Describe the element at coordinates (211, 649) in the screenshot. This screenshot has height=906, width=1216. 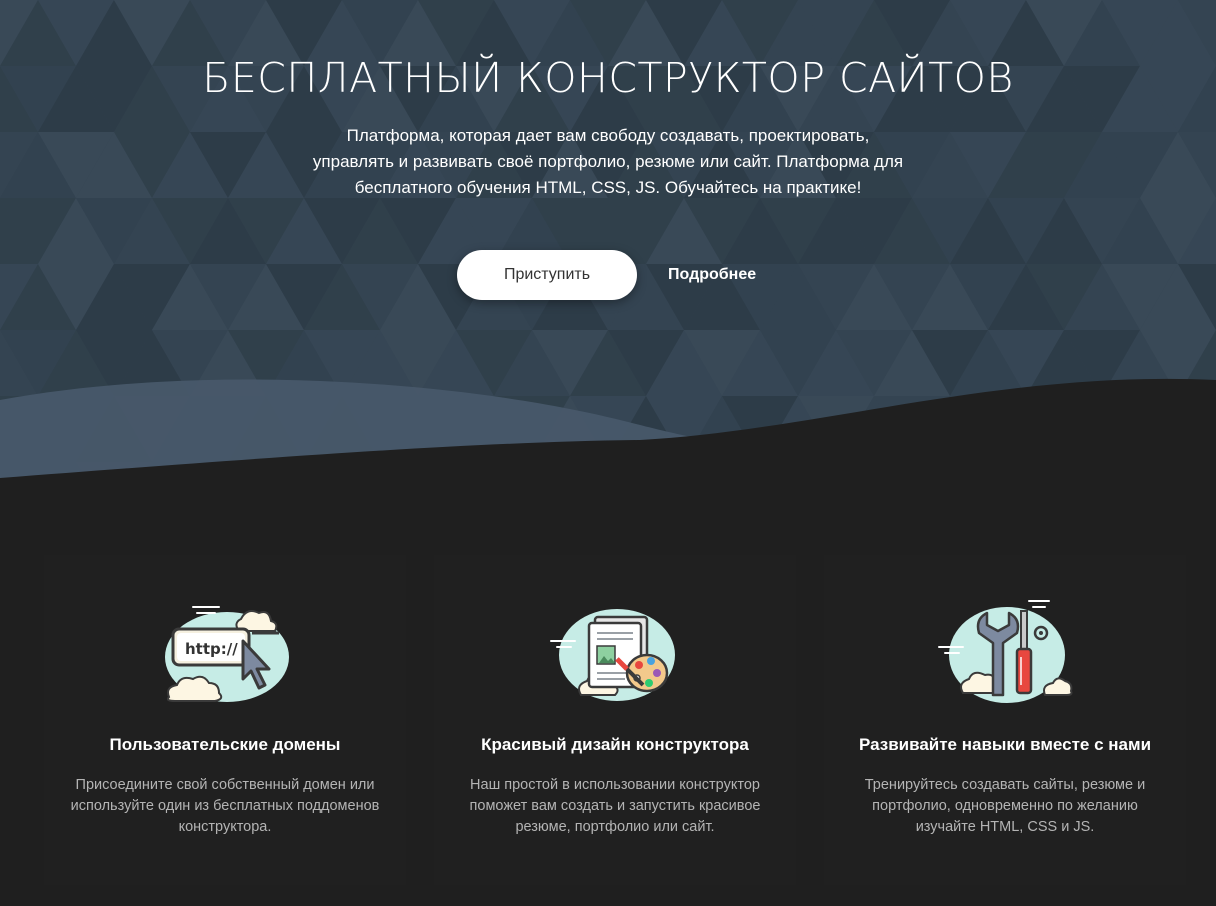
I see `url-text: http://` at that location.